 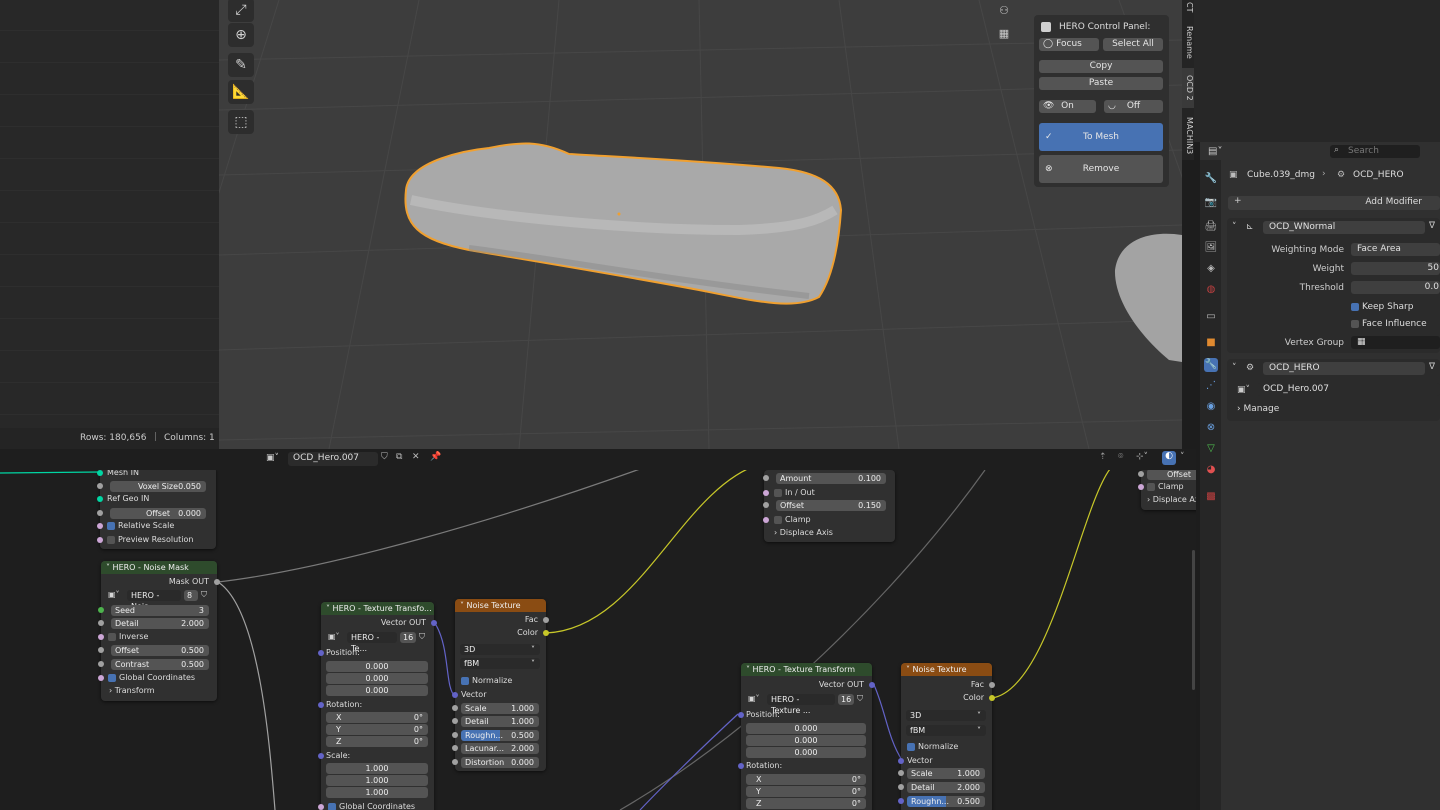 What do you see at coordinates (1004, 12) in the screenshot?
I see `camera-view-icon: ⚇` at bounding box center [1004, 12].